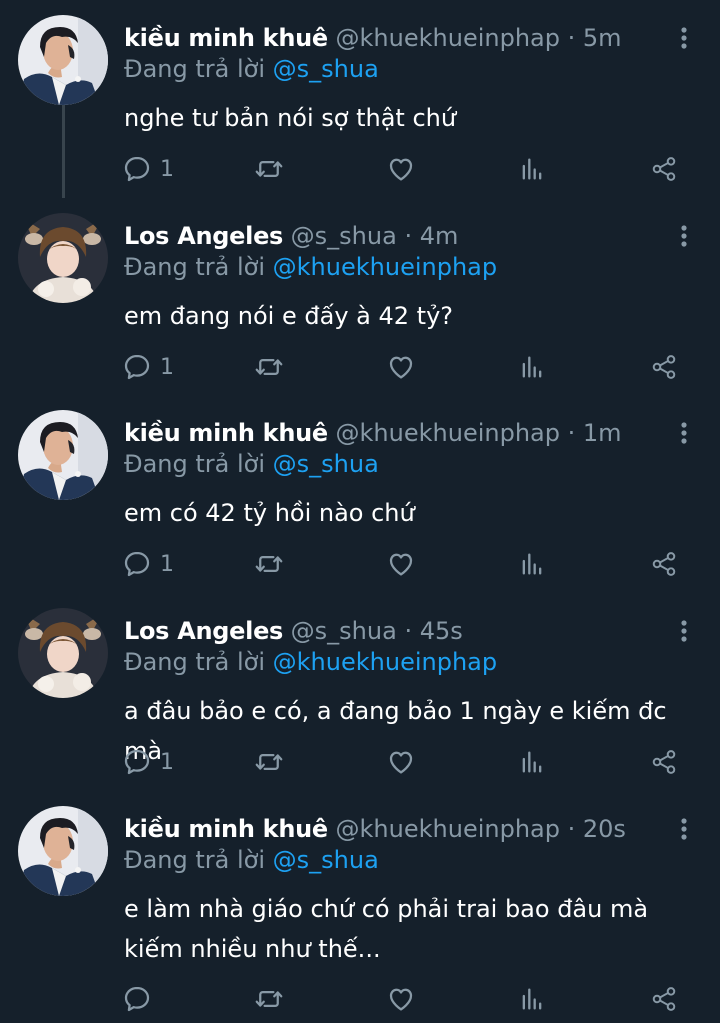 This screenshot has width=720, height=1023. I want to click on tweet-text: nghe tư bản nói sợ thật chứ, so click(414, 118).